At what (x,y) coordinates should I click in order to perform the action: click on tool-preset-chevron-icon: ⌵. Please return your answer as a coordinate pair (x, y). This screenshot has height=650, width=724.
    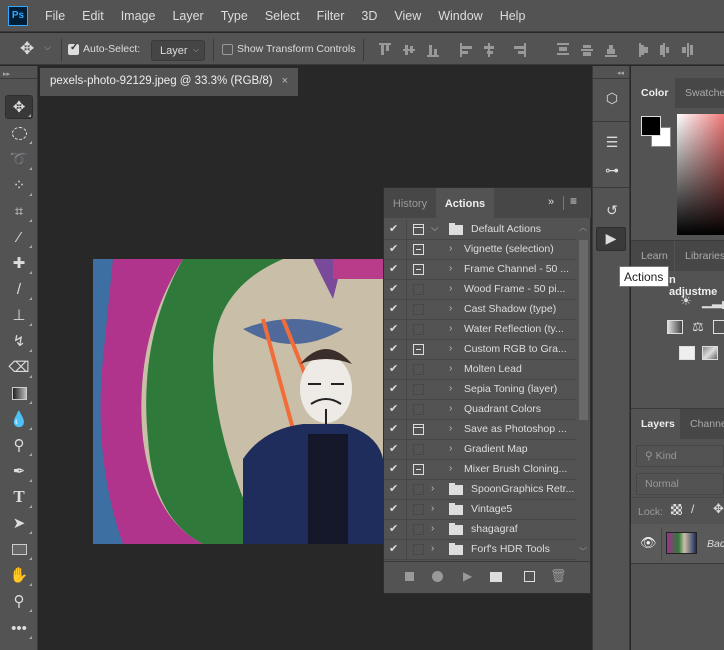
    Looking at the image, I should click on (47, 47).